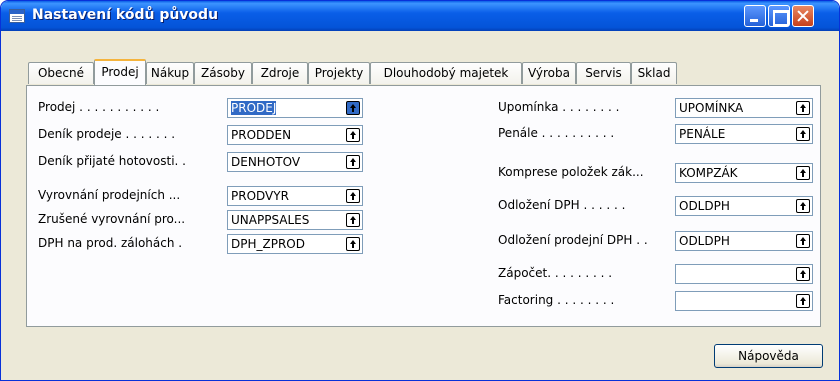 The image size is (840, 381). I want to click on window-title: Nastavení kódů původu, so click(125, 15).